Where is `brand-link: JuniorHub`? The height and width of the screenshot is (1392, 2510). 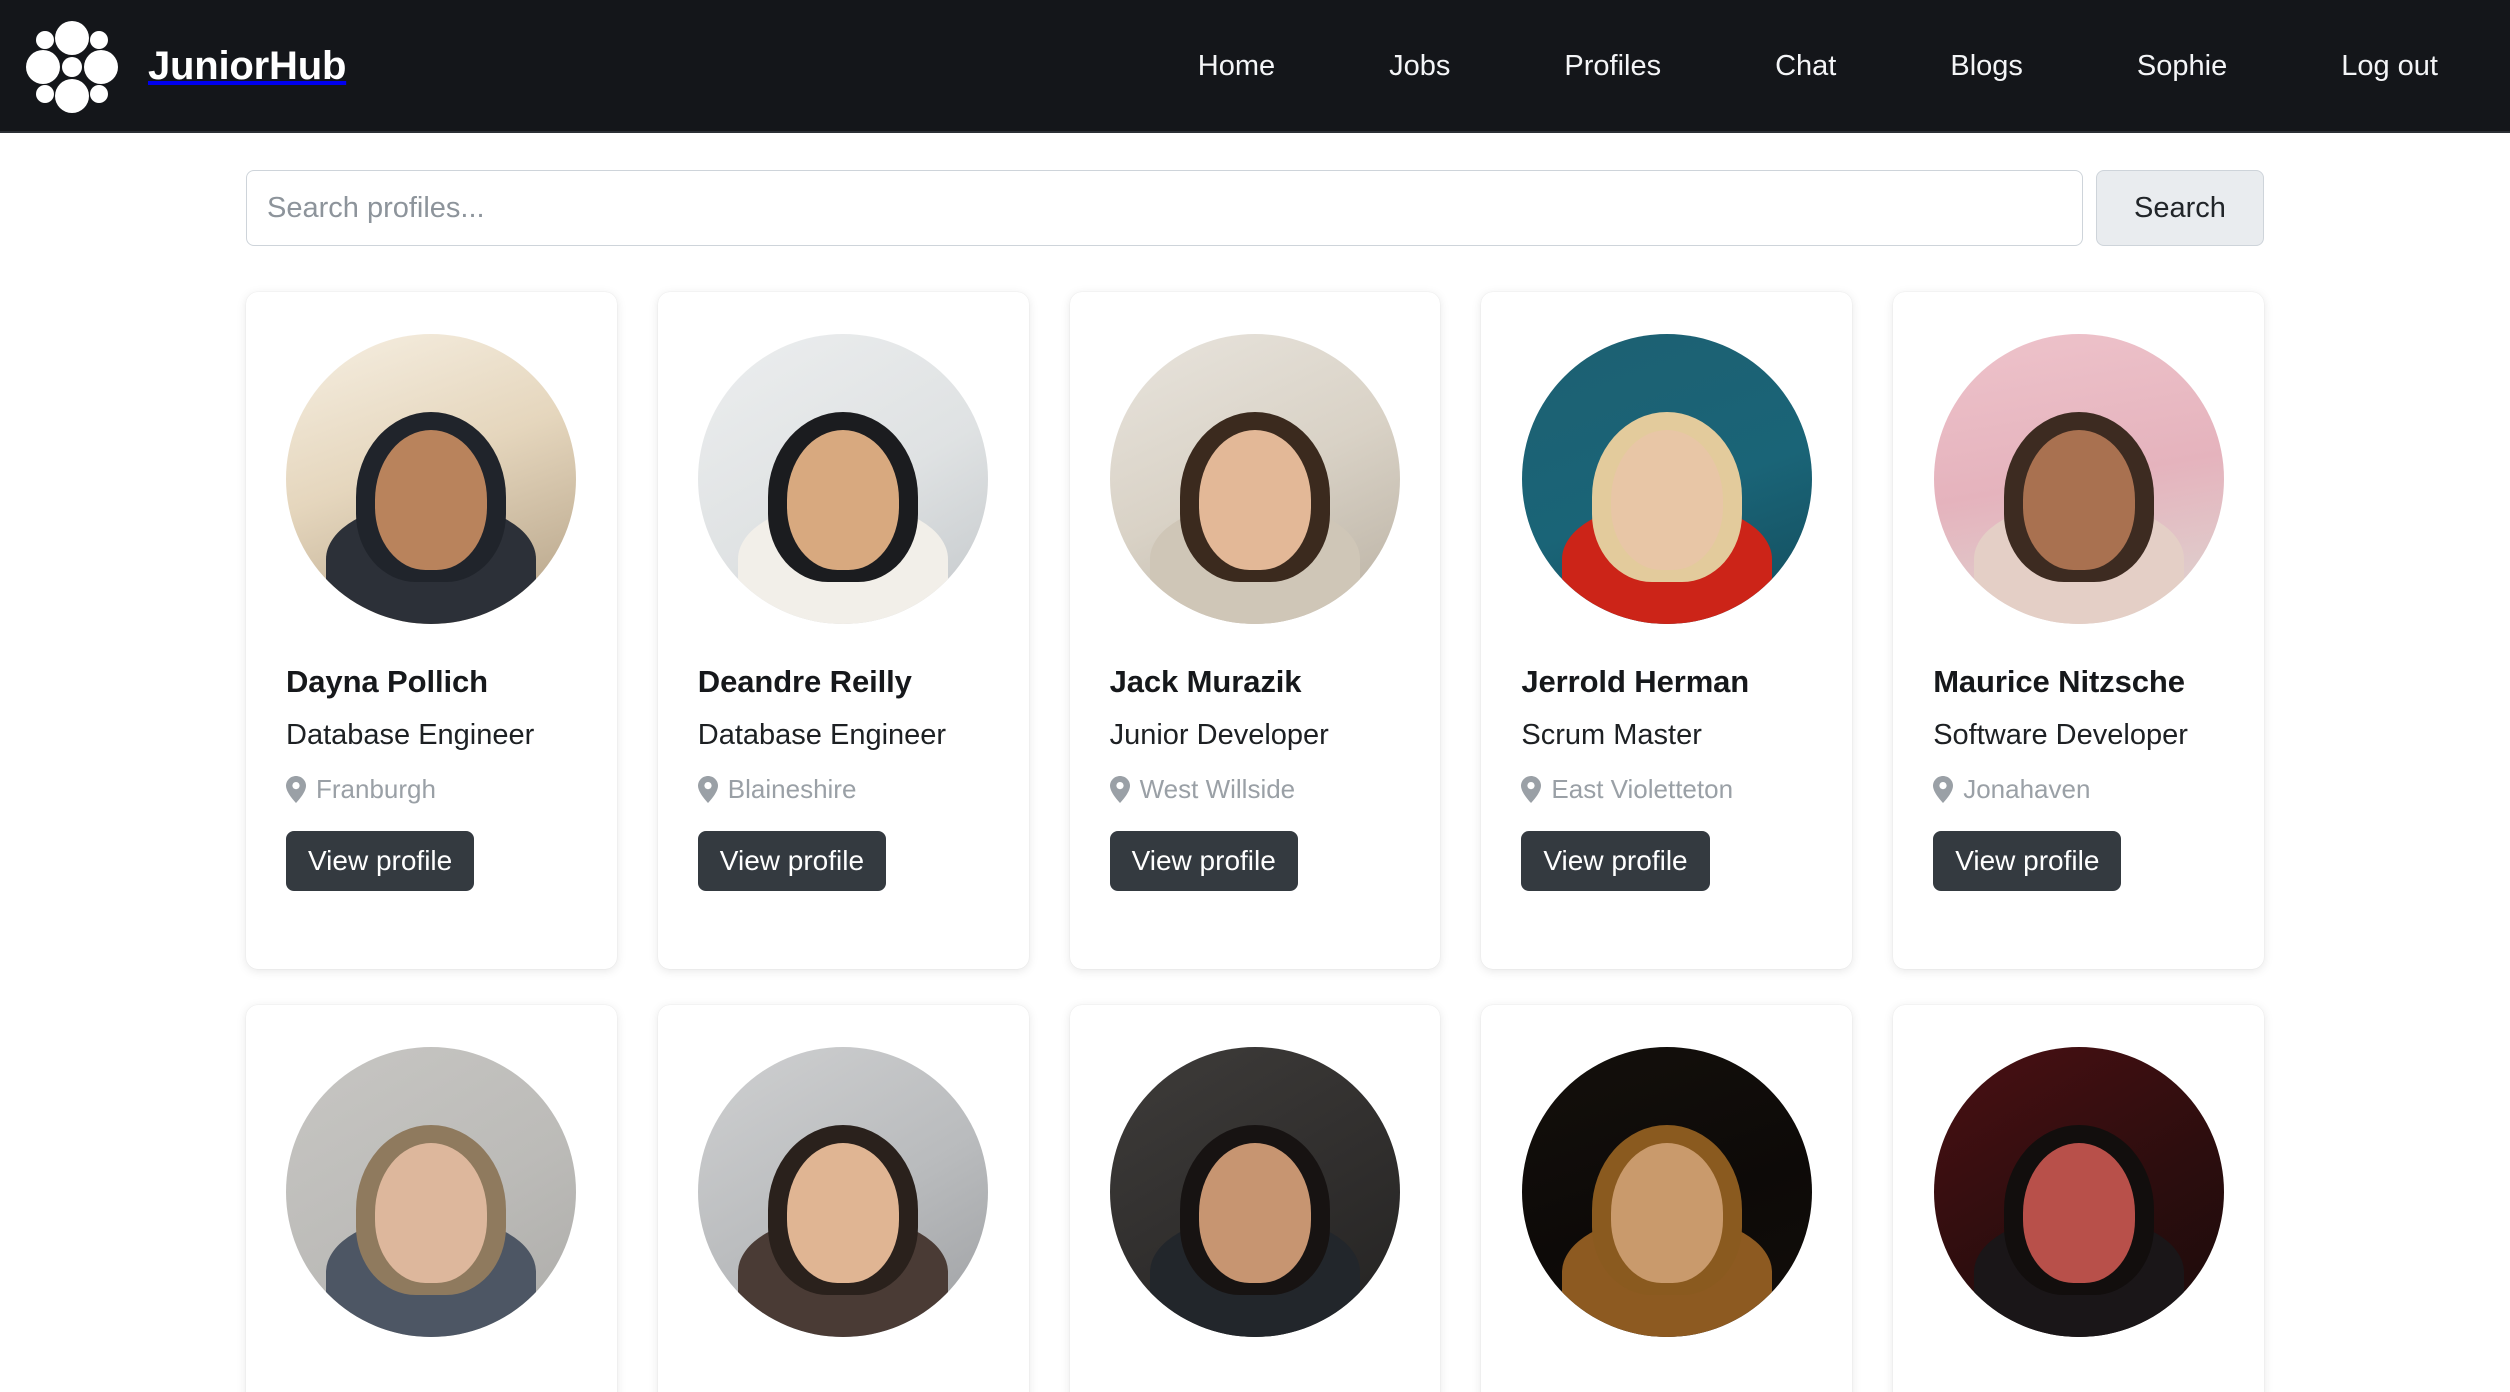 brand-link: JuniorHub is located at coordinates (182, 67).